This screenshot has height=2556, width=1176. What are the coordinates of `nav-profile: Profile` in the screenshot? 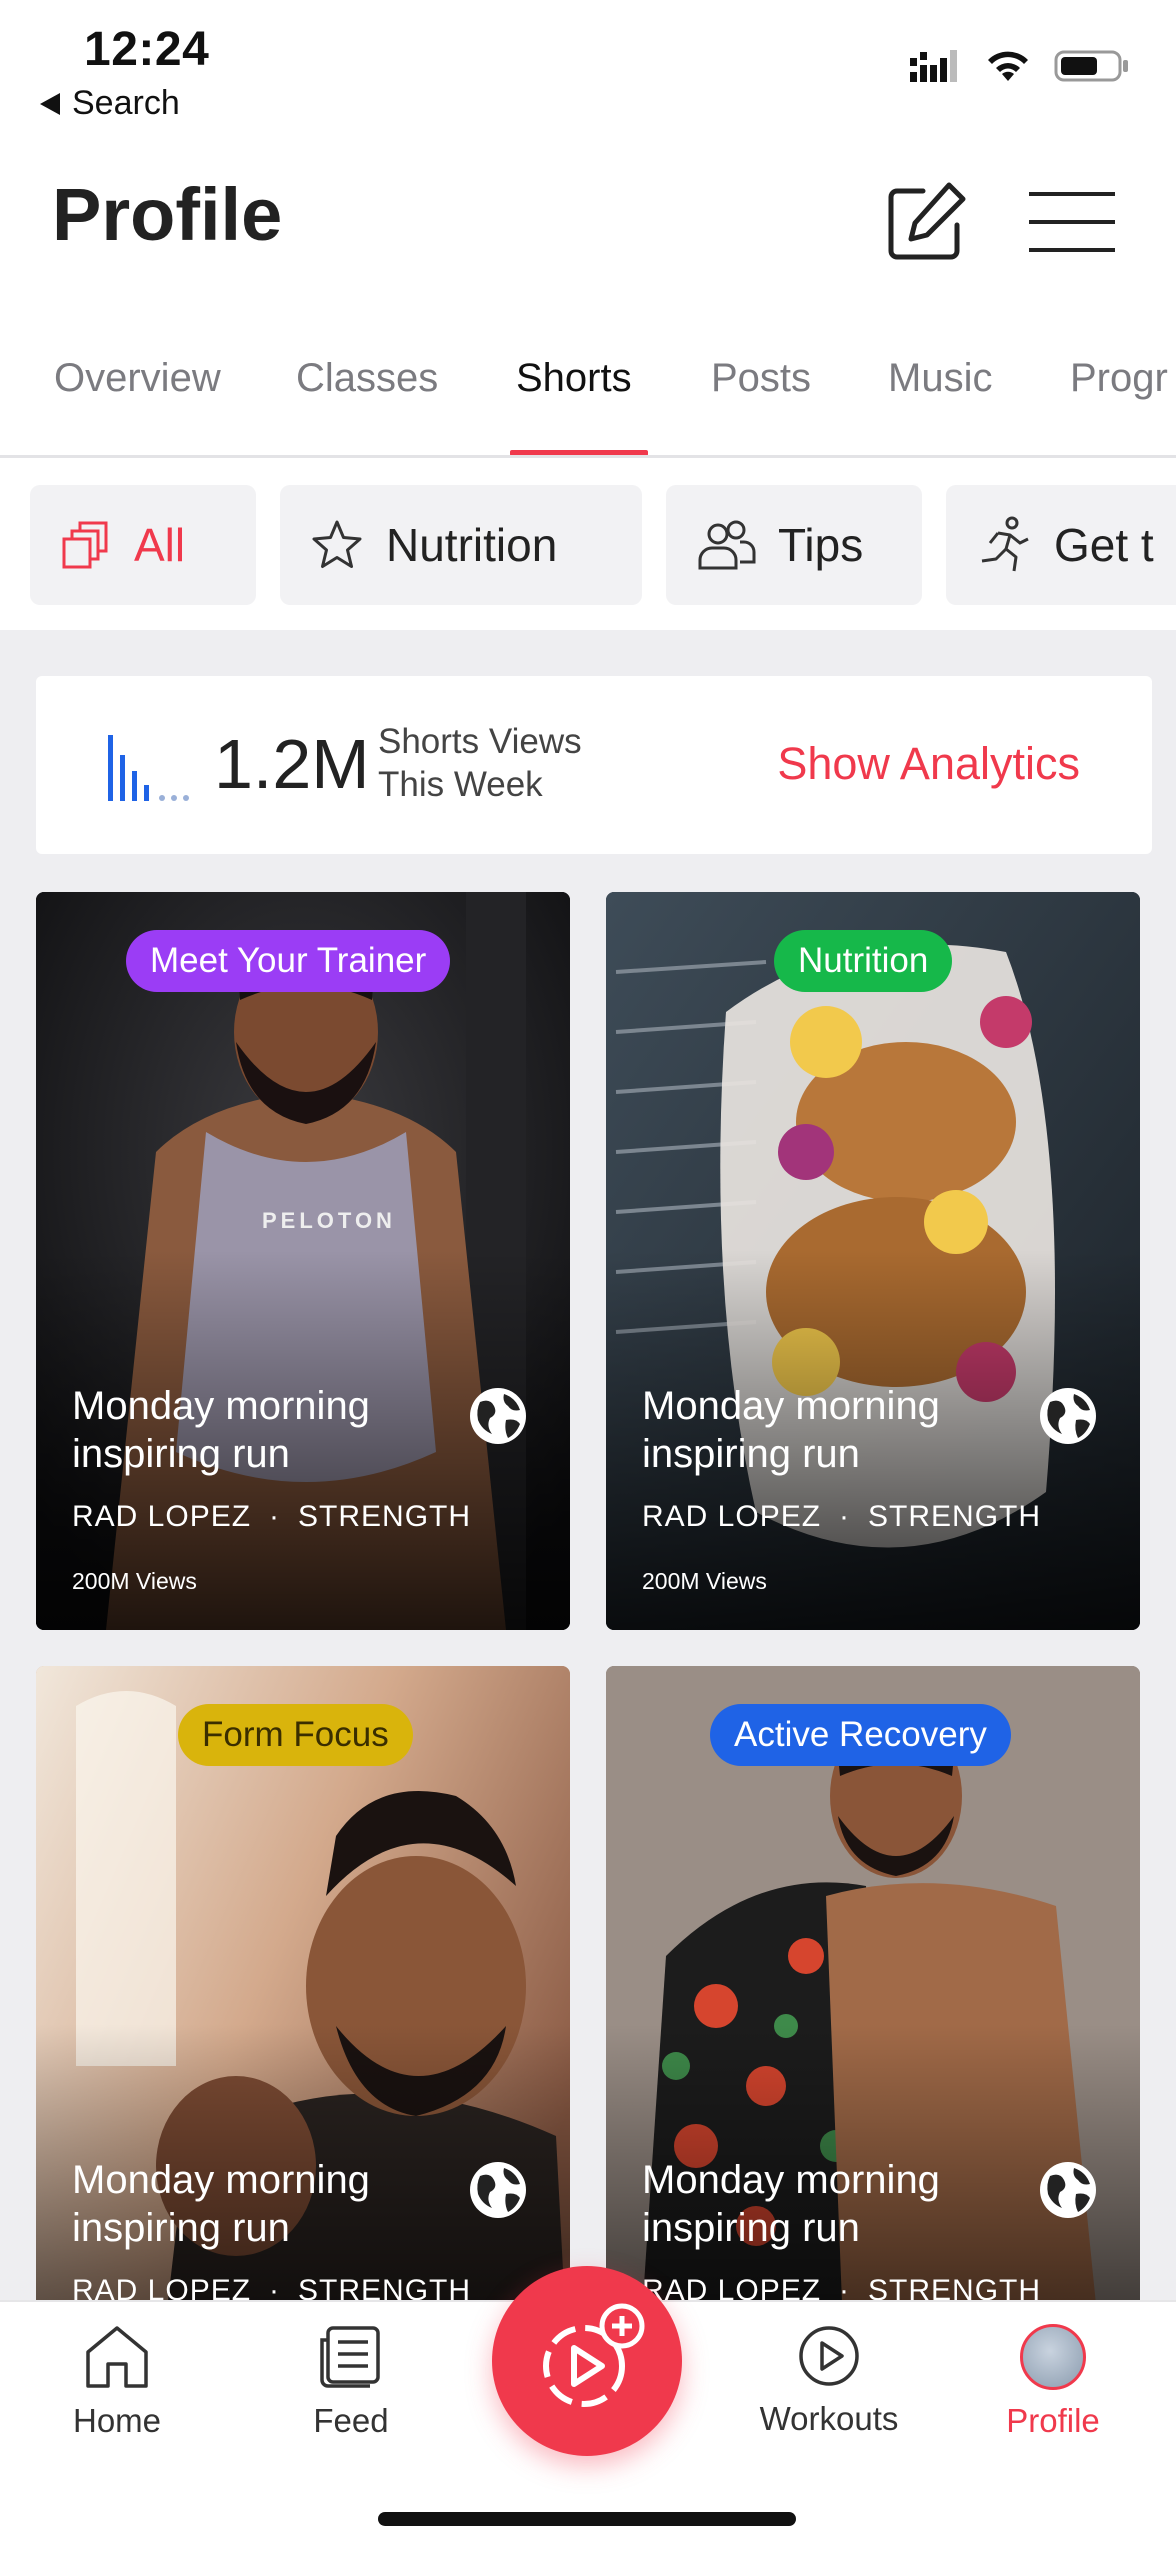 It's located at (1053, 2382).